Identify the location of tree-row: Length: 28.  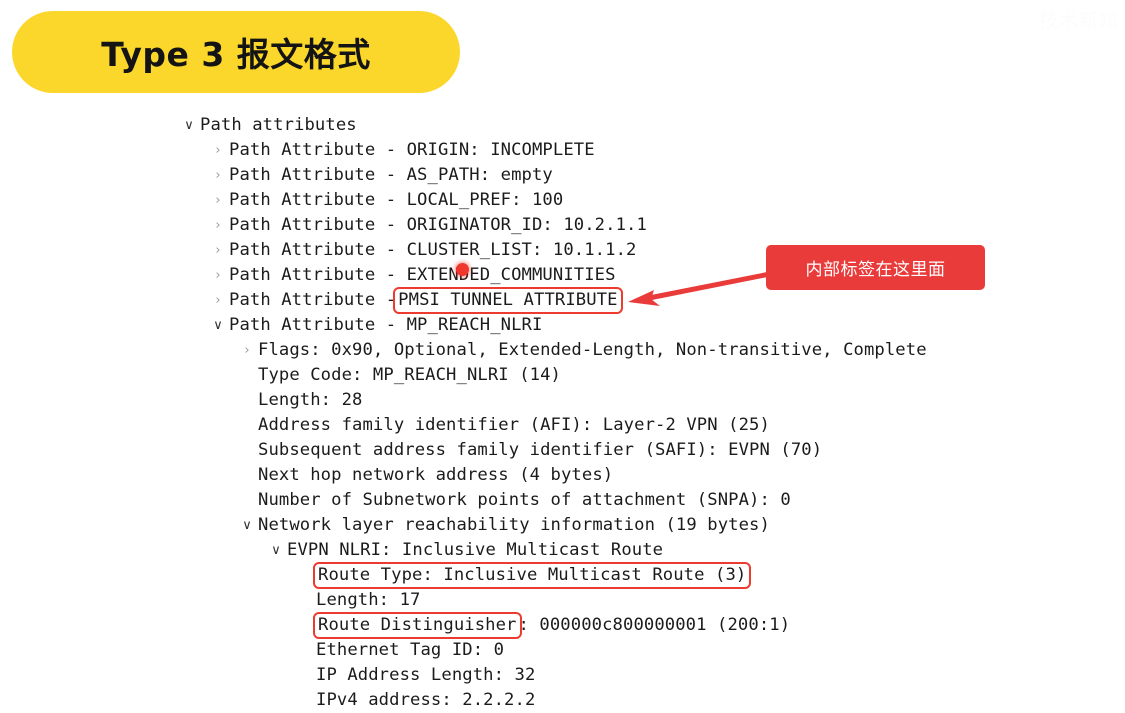
(648, 400).